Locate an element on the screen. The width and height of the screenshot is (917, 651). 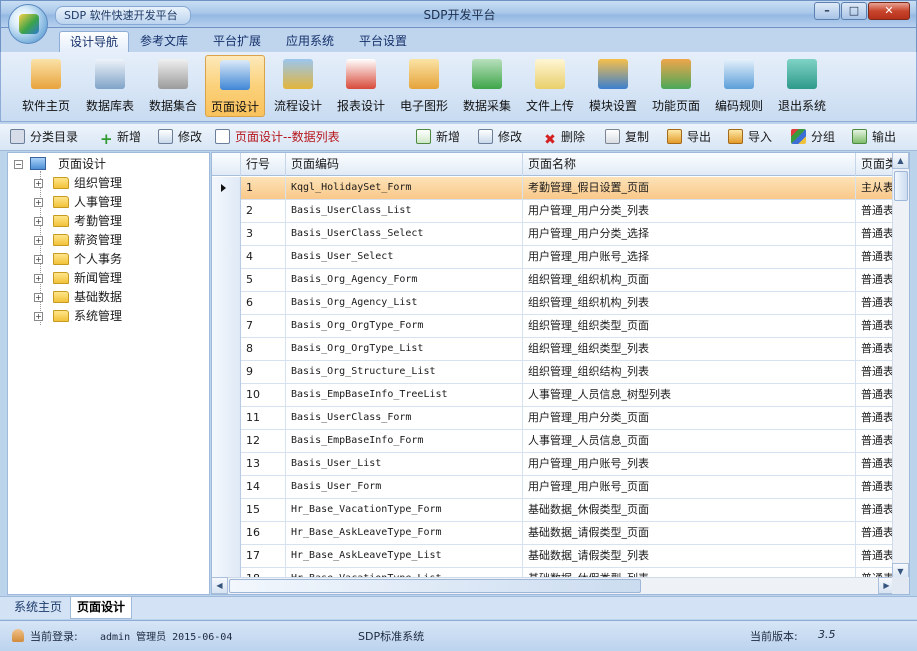
table-row: 11 Basis_UserClass_Form 用户管理_用户分类_页面 普通表 is located at coordinates (560, 418).